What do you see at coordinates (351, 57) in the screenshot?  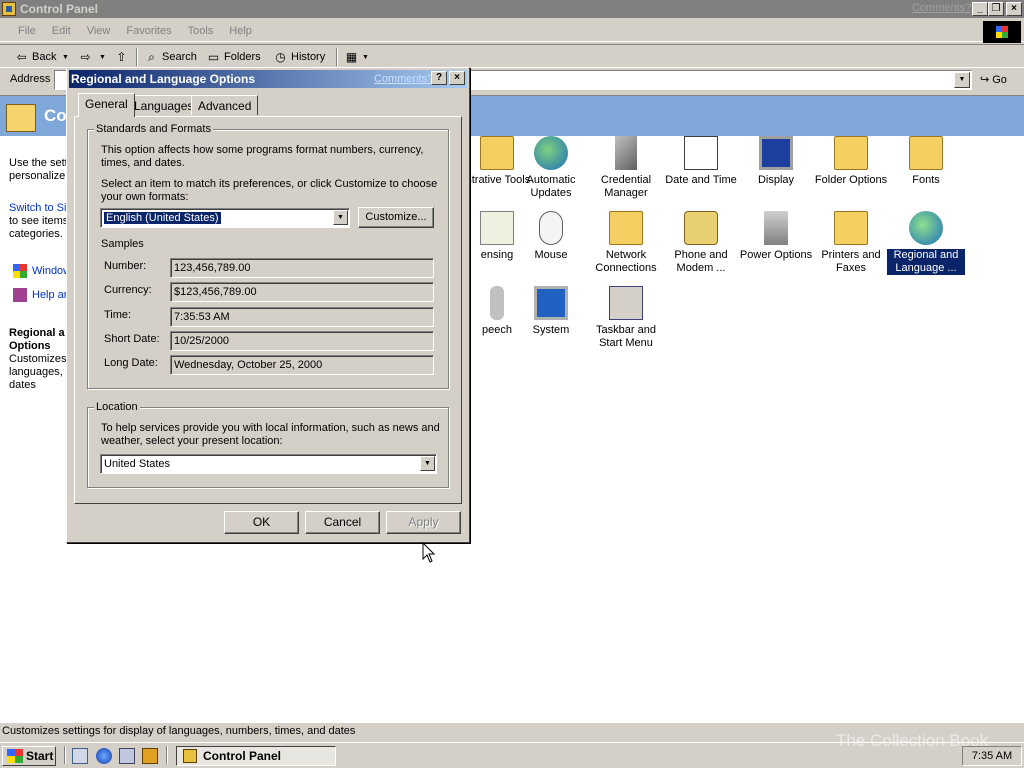 I see `views-icon: ▦` at bounding box center [351, 57].